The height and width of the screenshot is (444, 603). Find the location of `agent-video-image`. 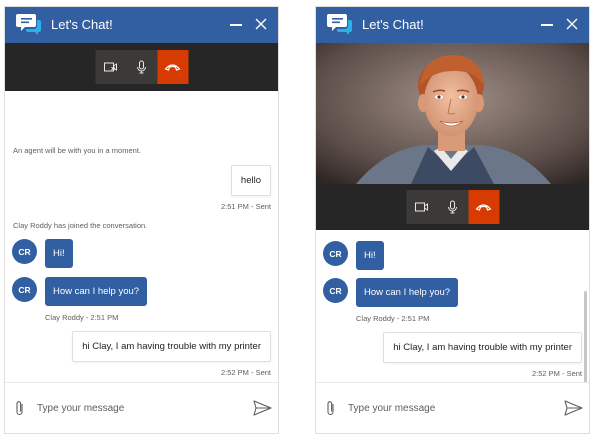

agent-video-image is located at coordinates (452, 113).